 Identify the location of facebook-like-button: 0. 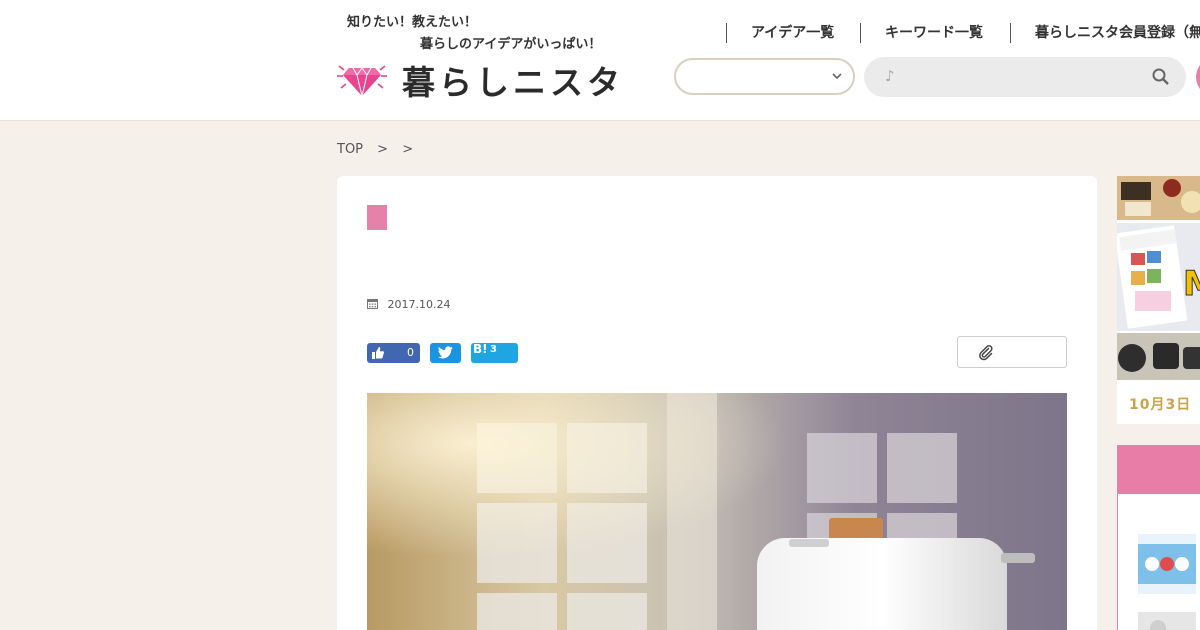
(393, 353).